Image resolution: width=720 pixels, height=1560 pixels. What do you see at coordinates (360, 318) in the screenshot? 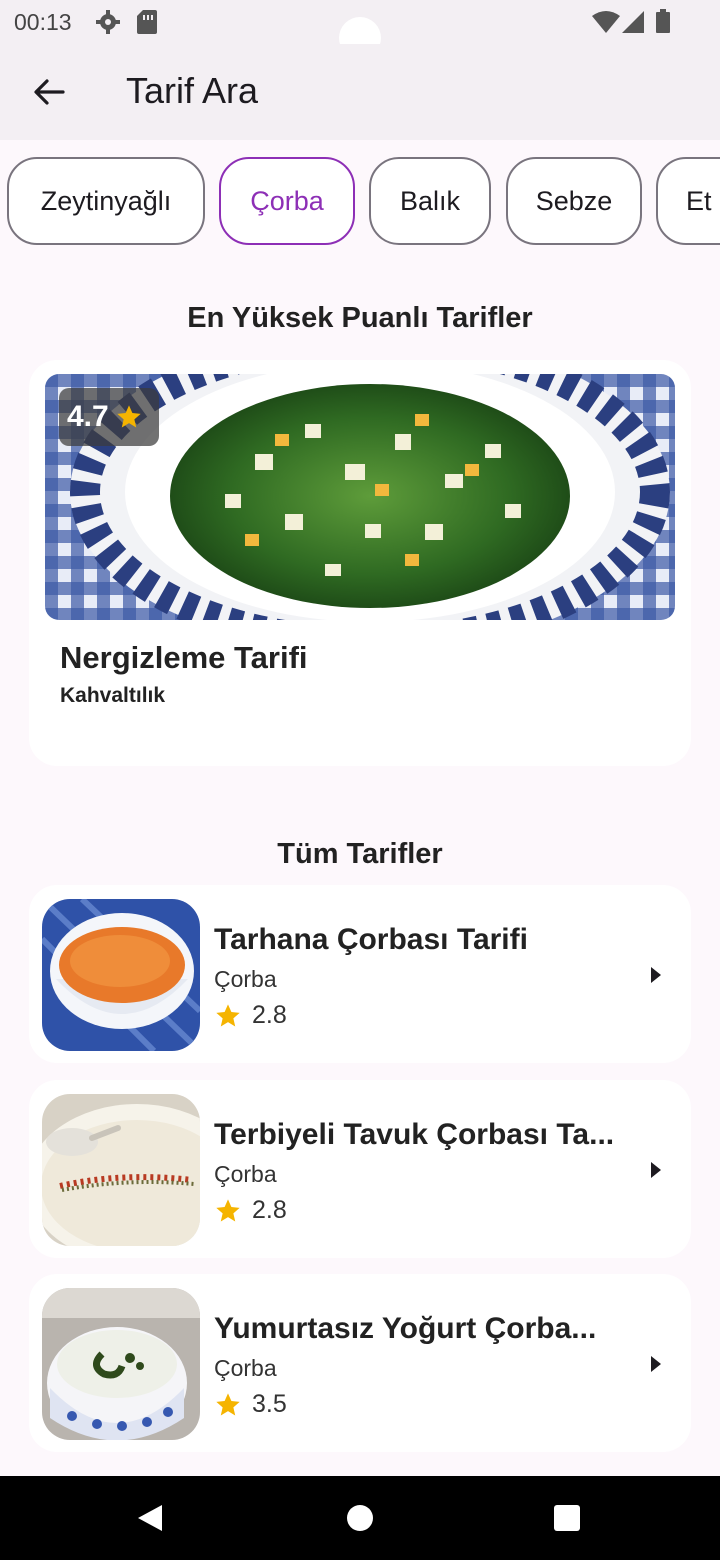
I see `featured-section-title: En Yüksek Puanlı Tarifler` at bounding box center [360, 318].